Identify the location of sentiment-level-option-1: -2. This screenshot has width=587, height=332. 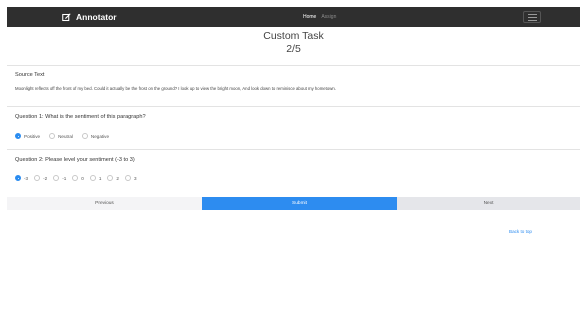
(40, 178).